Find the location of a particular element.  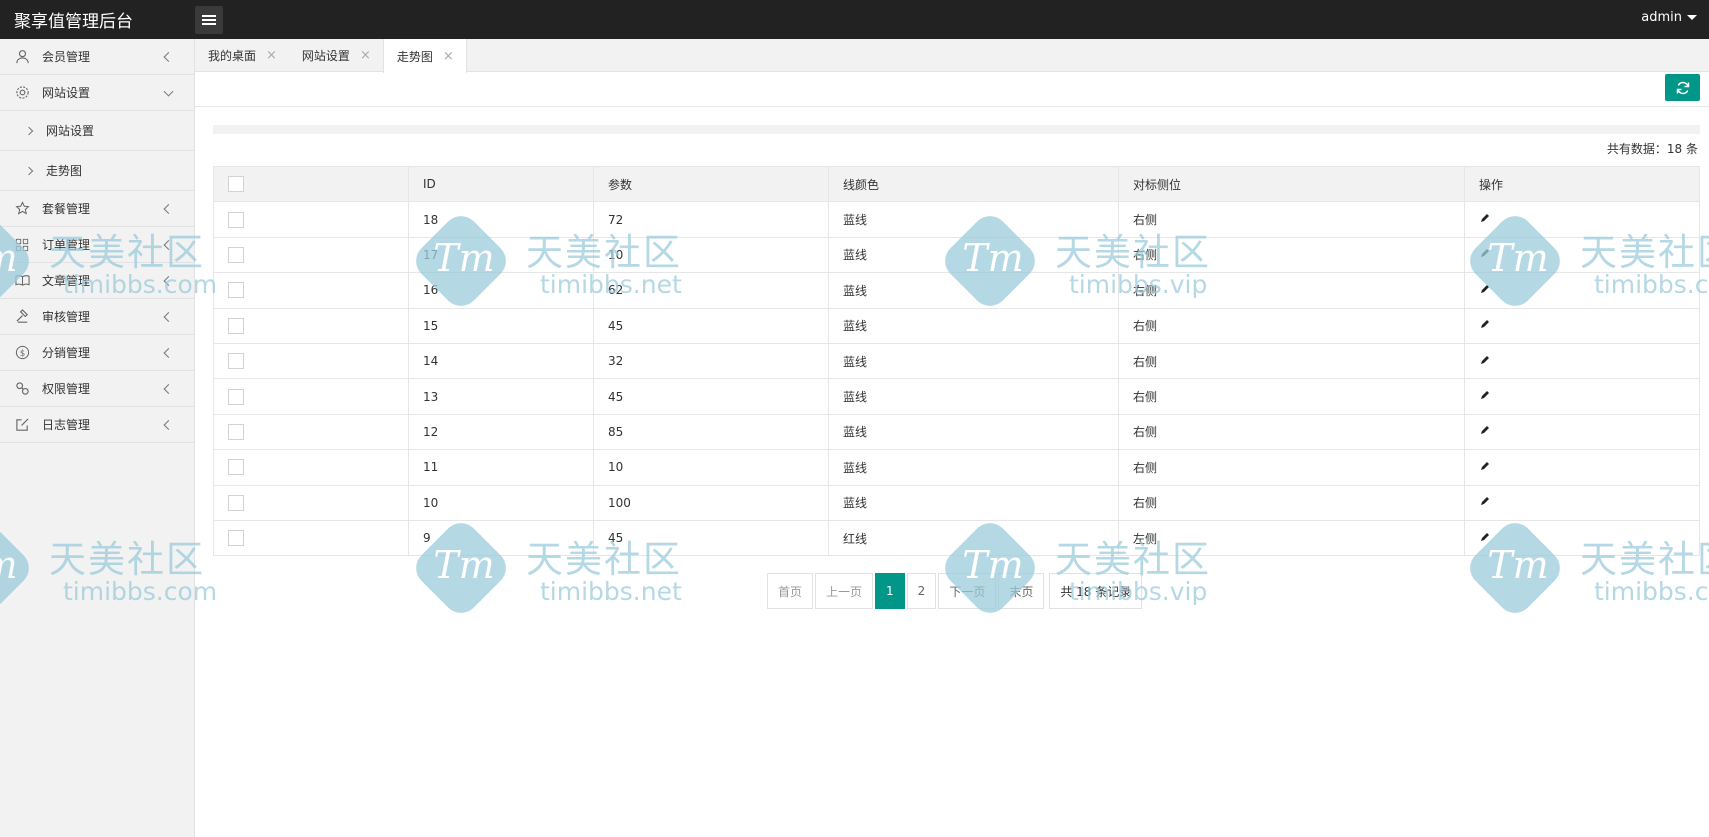

last-page-button: 末页 is located at coordinates (1021, 591).